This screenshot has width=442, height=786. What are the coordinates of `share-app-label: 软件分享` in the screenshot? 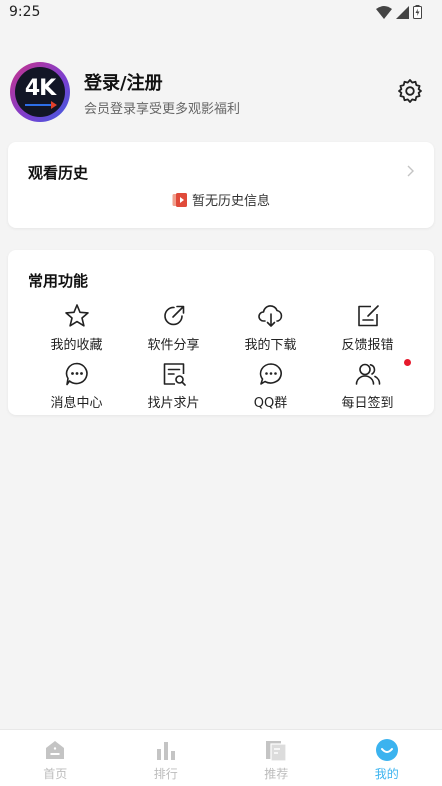 It's located at (173, 345).